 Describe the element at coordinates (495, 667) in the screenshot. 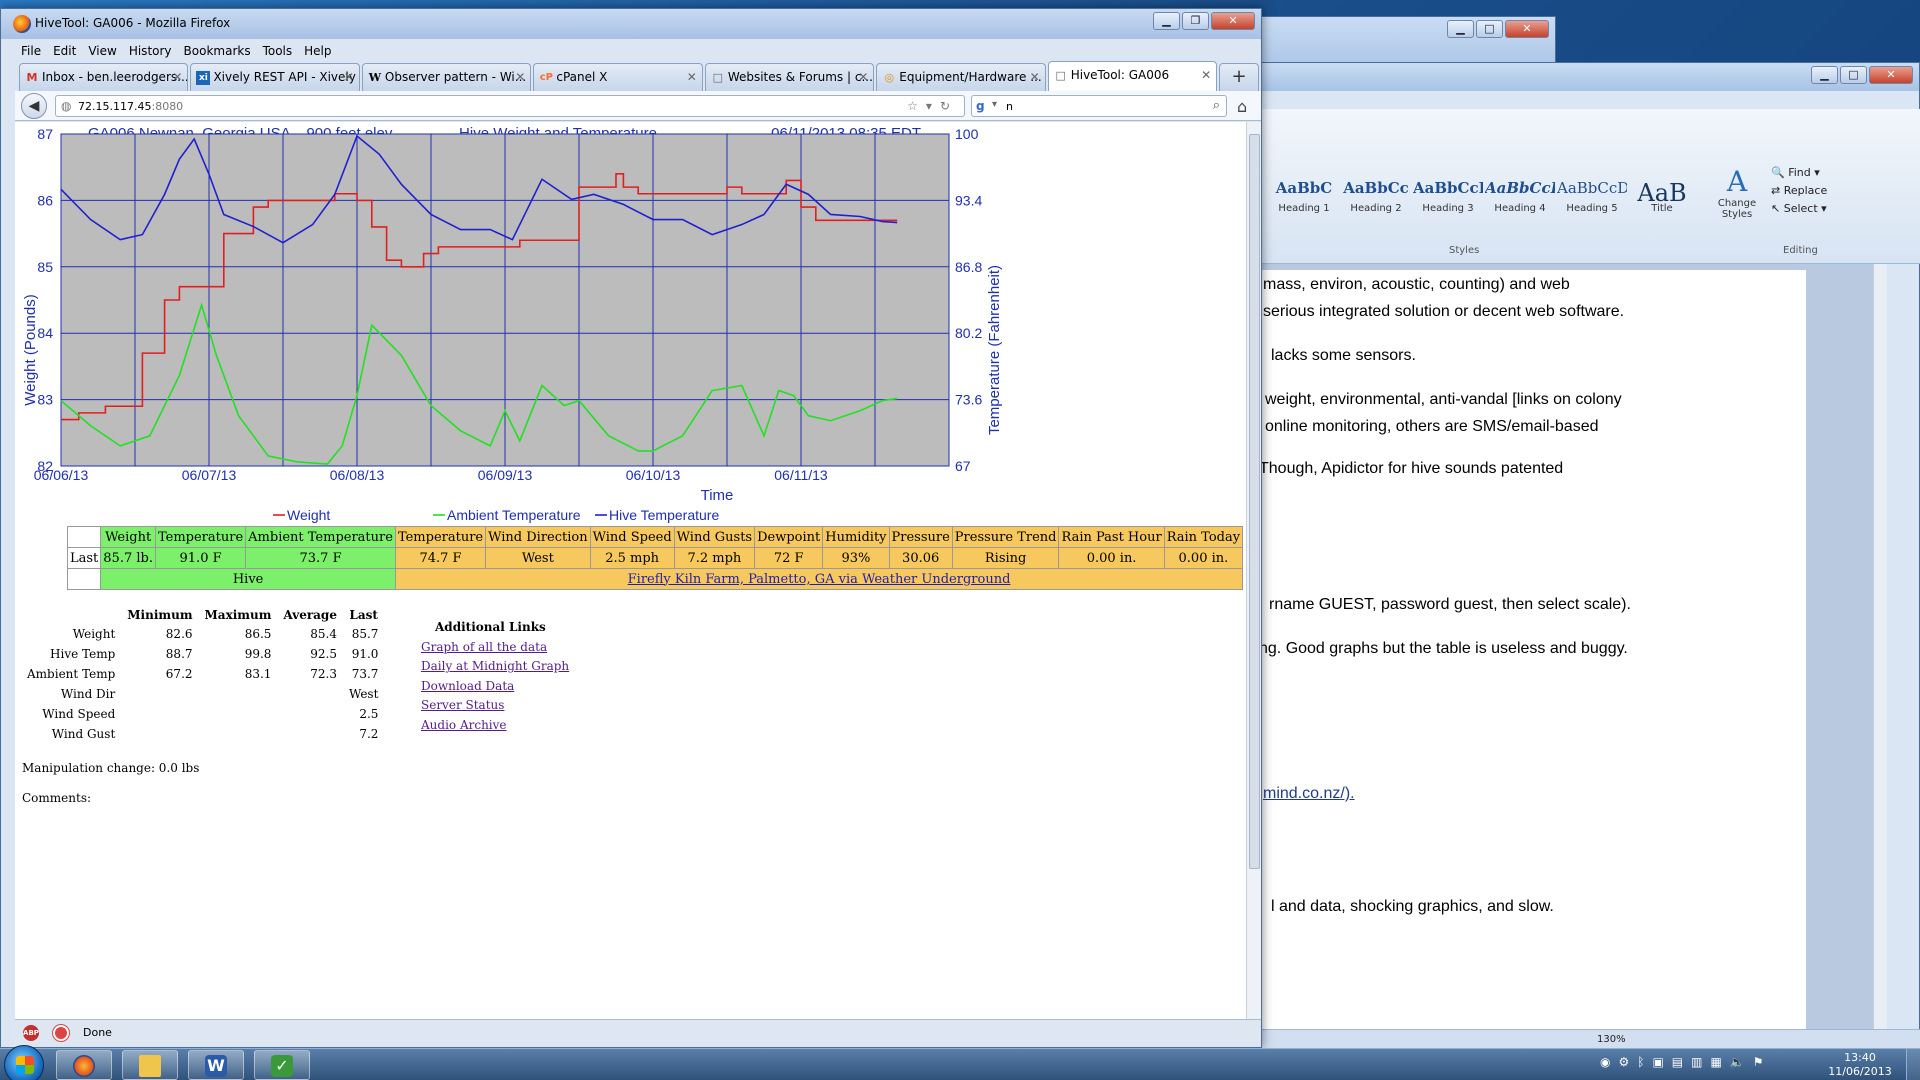

I see `link-daily-midnight-graph: Daily at Midnight Graph` at that location.